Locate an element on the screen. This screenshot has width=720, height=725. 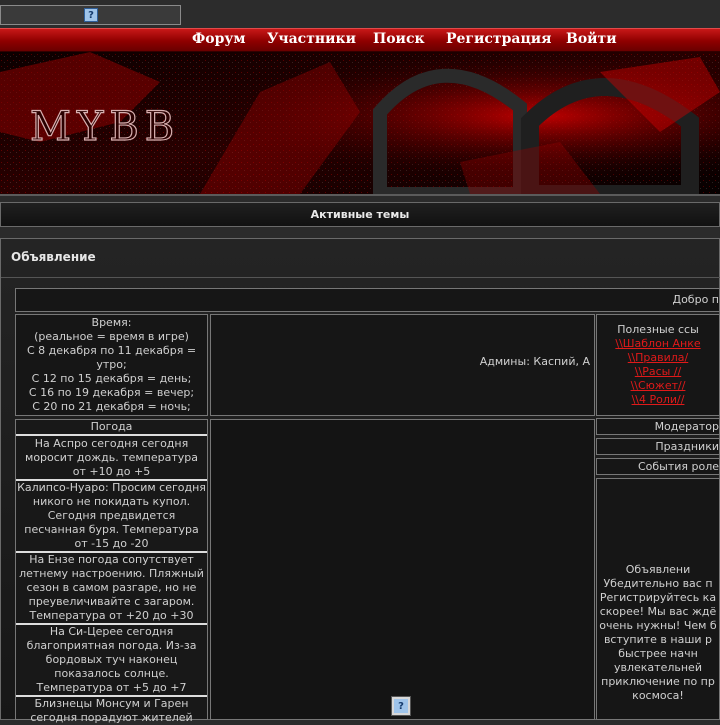
link-rules: \\Правила/ is located at coordinates (658, 358).